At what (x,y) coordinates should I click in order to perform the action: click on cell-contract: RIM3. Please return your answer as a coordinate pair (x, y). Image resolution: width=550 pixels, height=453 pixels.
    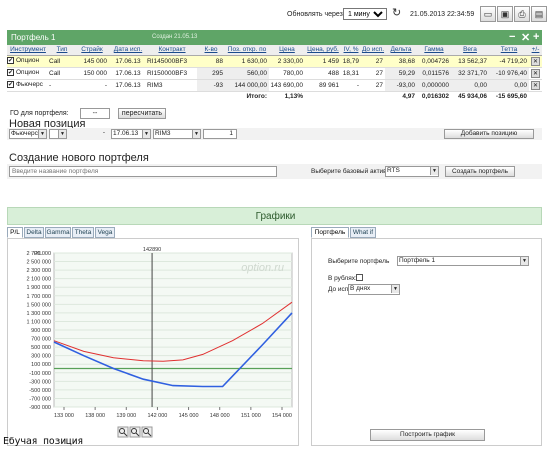
    Looking at the image, I should click on (172, 85).